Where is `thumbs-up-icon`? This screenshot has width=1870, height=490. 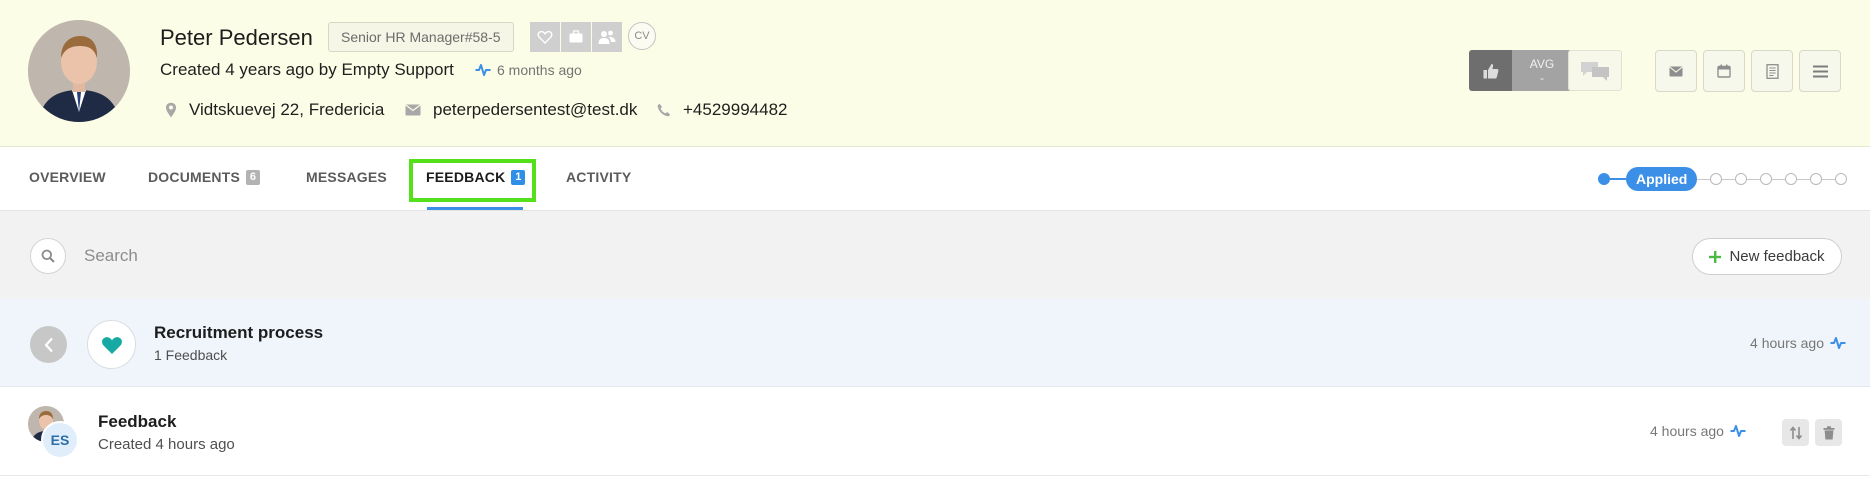 thumbs-up-icon is located at coordinates (1490, 70).